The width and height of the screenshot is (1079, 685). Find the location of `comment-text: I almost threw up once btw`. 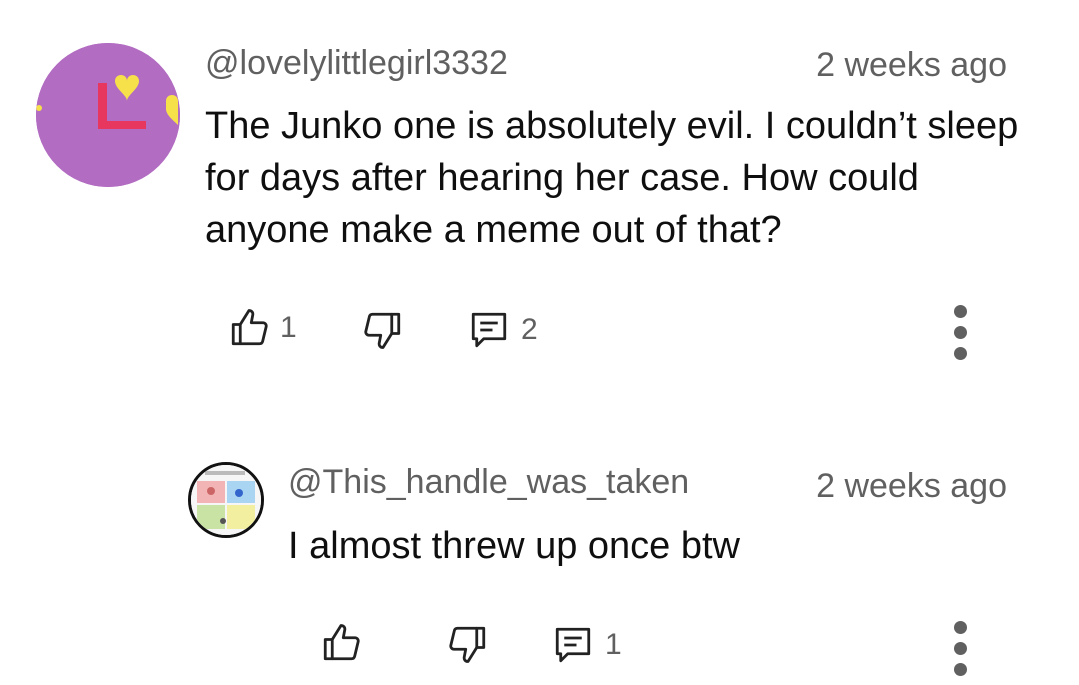

comment-text: I almost threw up once btw is located at coordinates (514, 546).